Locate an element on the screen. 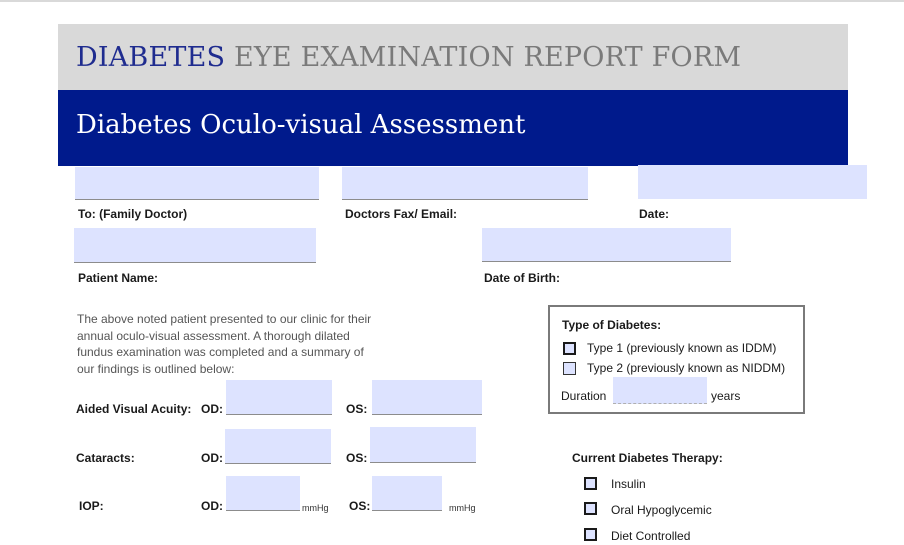  cataracts-os-label: OS: is located at coordinates (357, 458).